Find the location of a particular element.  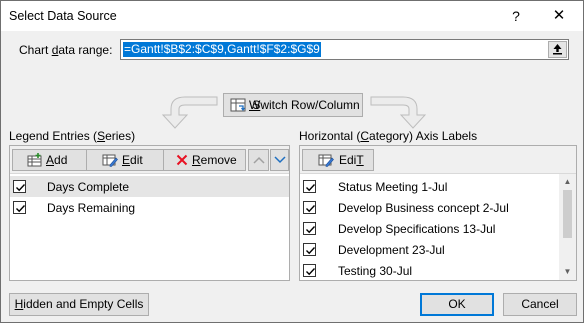

remove-x-icon is located at coordinates (182, 160).